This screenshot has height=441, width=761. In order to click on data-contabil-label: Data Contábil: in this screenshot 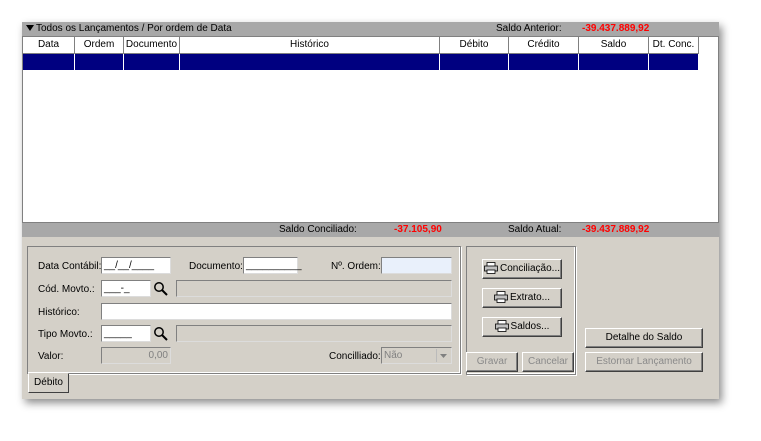, I will do `click(70, 266)`.